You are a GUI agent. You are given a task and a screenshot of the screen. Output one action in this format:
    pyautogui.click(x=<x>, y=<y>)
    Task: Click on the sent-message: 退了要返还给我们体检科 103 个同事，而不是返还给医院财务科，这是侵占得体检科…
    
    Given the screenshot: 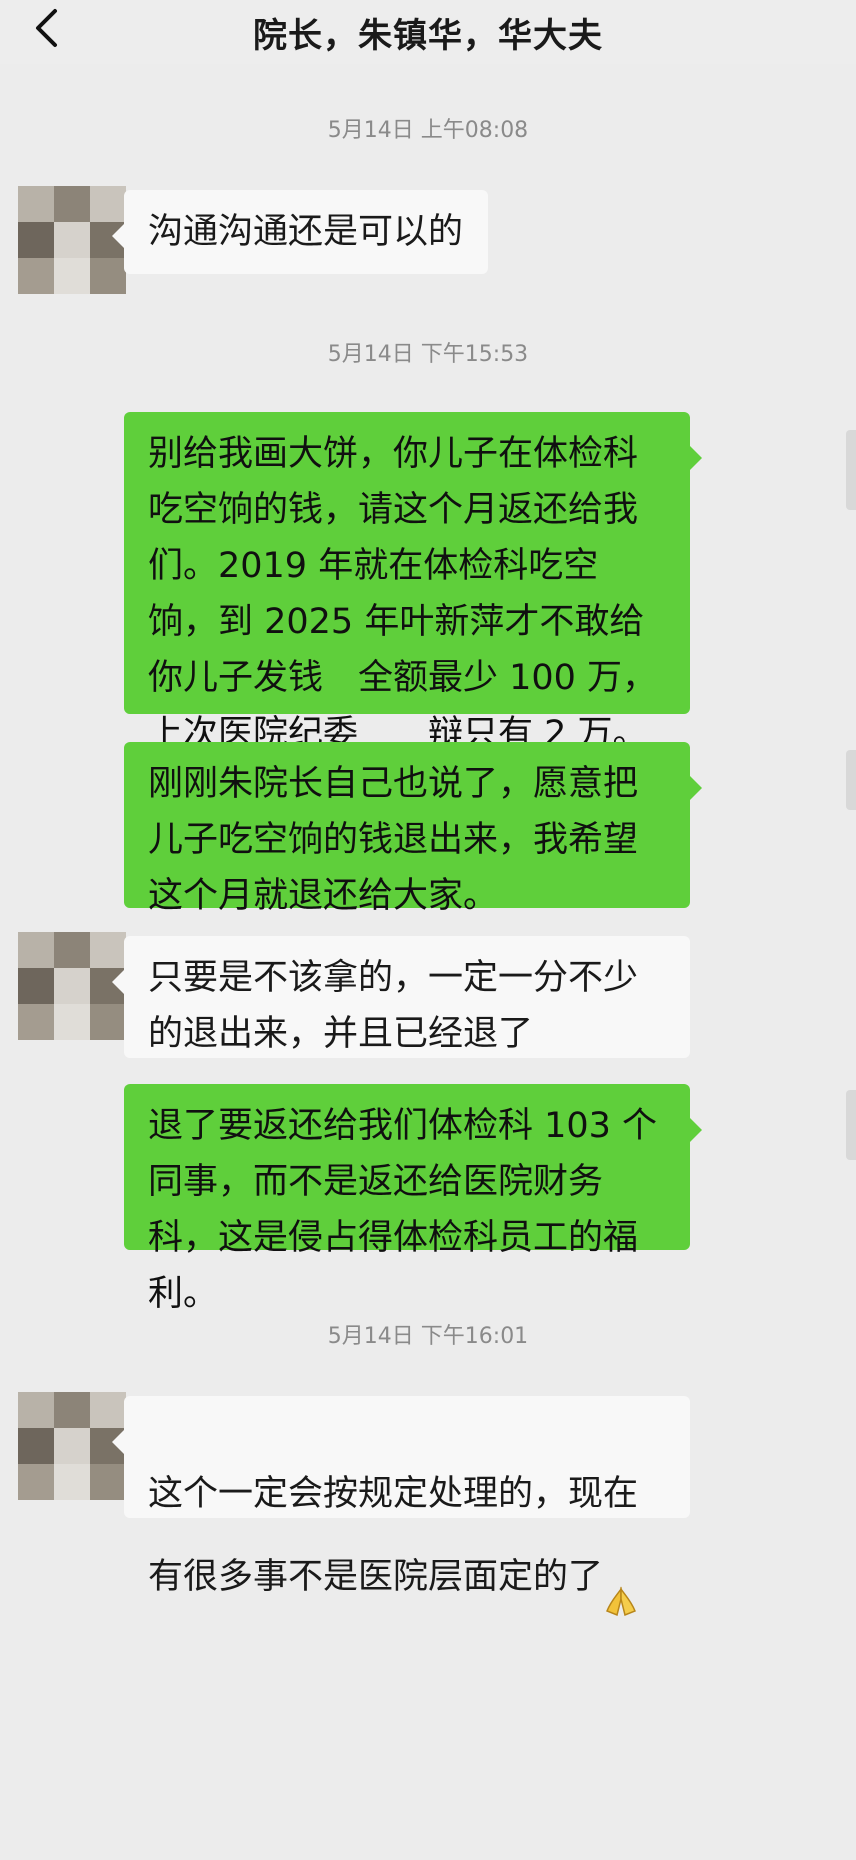 What is the action you would take?
    pyautogui.click(x=413, y=1199)
    